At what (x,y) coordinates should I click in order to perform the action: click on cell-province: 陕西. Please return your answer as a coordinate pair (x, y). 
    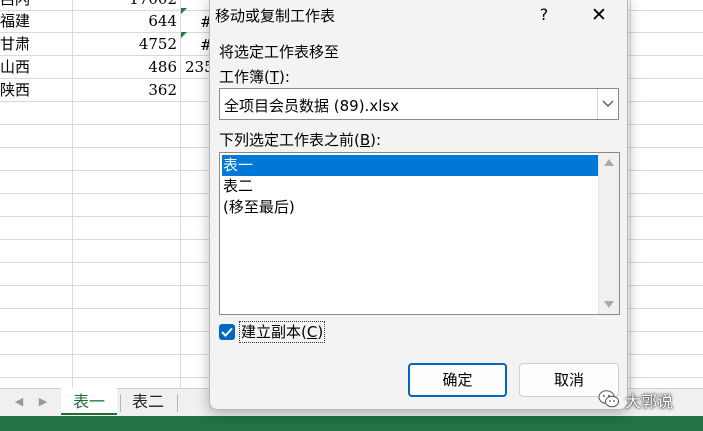
    Looking at the image, I should click on (15, 90).